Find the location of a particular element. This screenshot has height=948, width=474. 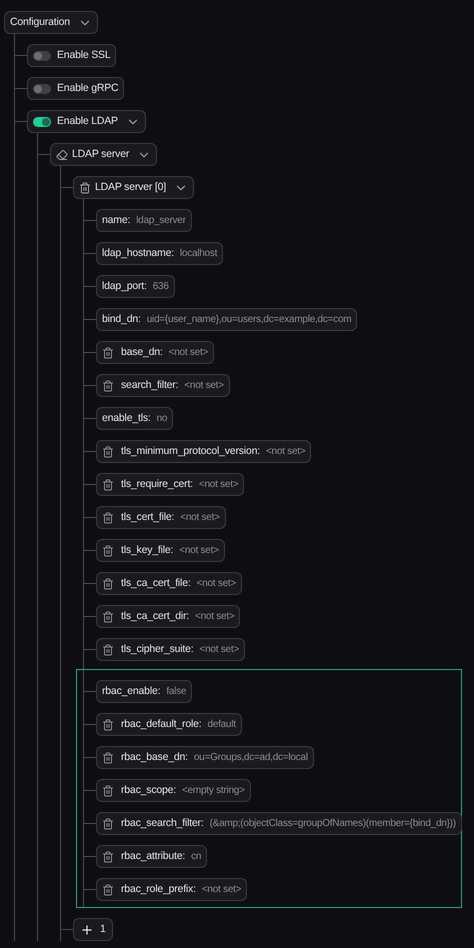

setting-field: ldap_port: 636 is located at coordinates (135, 286).